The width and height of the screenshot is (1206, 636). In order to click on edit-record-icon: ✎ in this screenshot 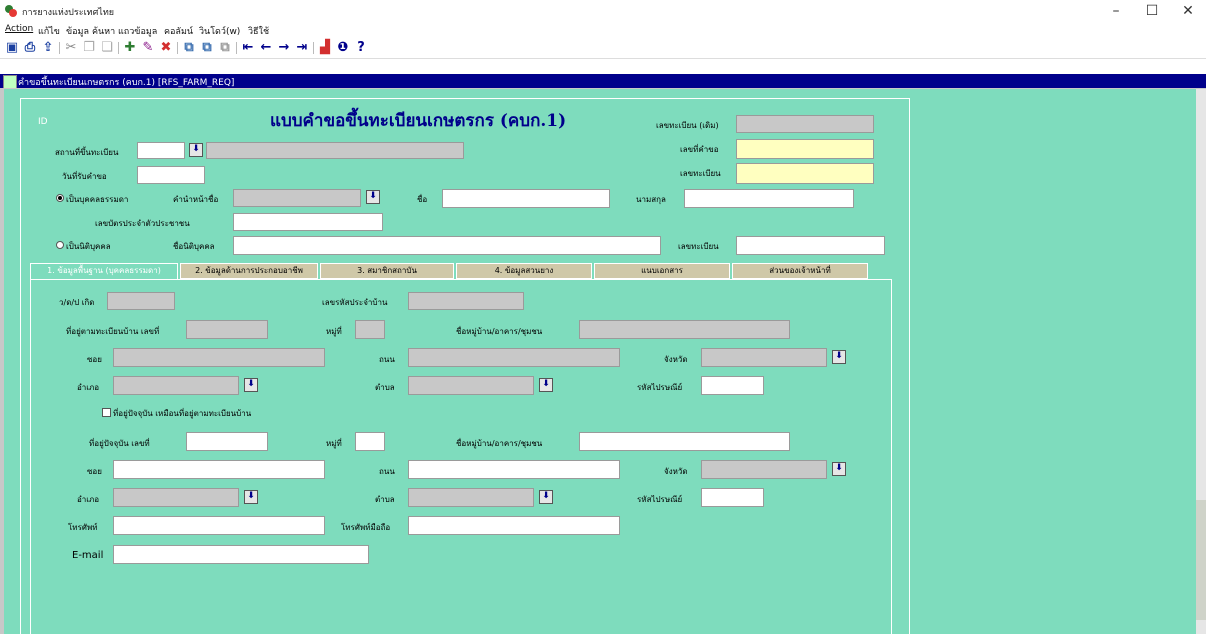, I will do `click(148, 48)`.